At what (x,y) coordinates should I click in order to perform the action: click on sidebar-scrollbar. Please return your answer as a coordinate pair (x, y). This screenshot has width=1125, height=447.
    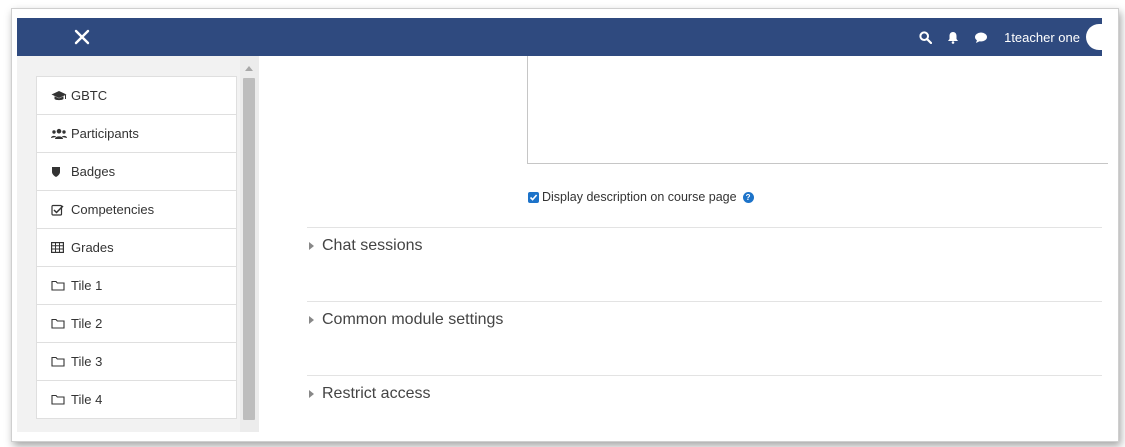
    Looking at the image, I should click on (249, 244).